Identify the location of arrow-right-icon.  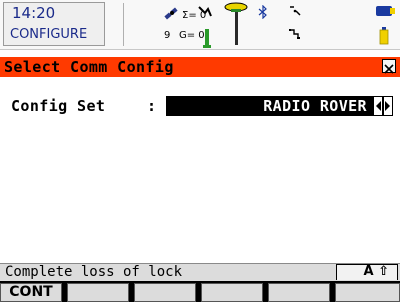
(387, 106).